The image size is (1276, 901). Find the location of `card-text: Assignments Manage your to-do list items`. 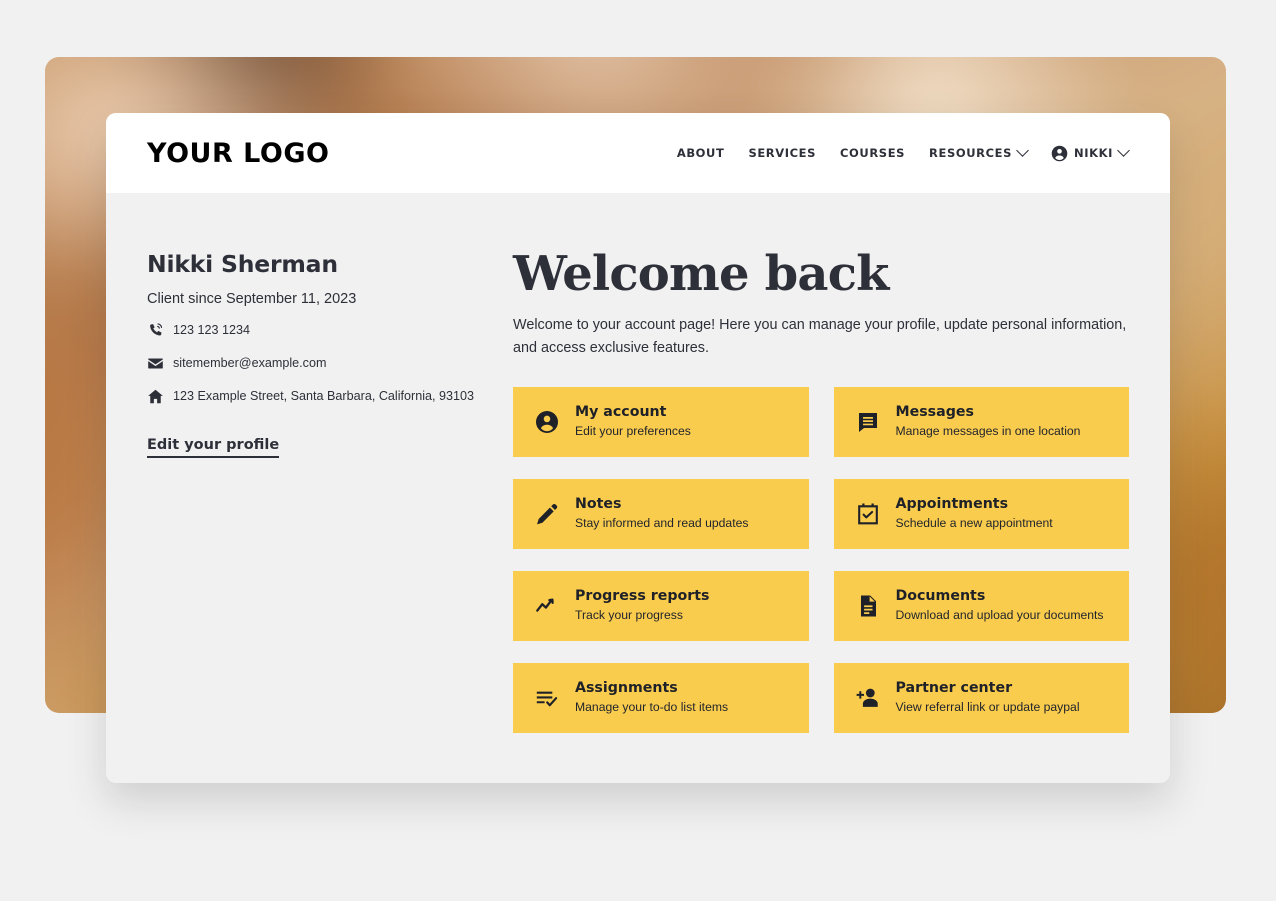

card-text: Assignments Manage your to-do list items is located at coordinates (651, 697).